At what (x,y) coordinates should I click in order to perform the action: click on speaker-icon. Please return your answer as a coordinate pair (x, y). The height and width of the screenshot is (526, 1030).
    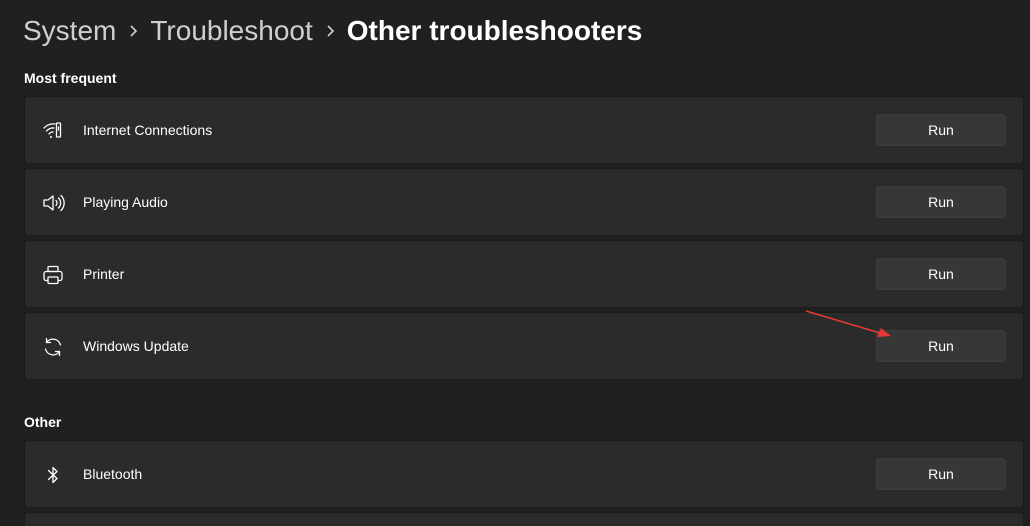
    Looking at the image, I should click on (53, 203).